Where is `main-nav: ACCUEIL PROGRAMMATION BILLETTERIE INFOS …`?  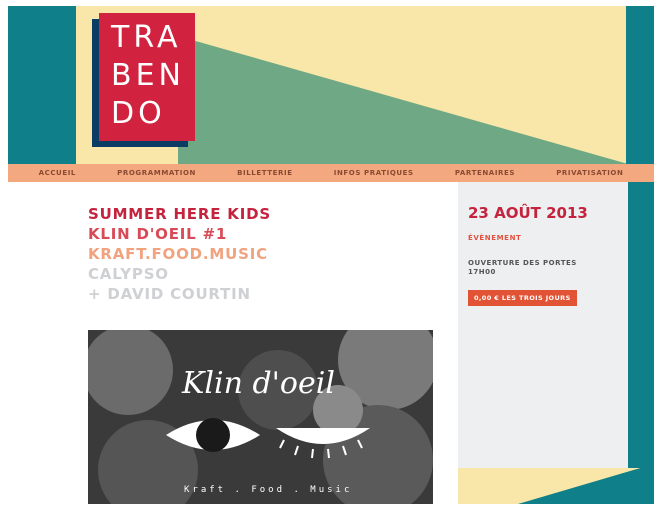
main-nav: ACCUEIL PROGRAMMATION BILLETTERIE INFOS … is located at coordinates (331, 173).